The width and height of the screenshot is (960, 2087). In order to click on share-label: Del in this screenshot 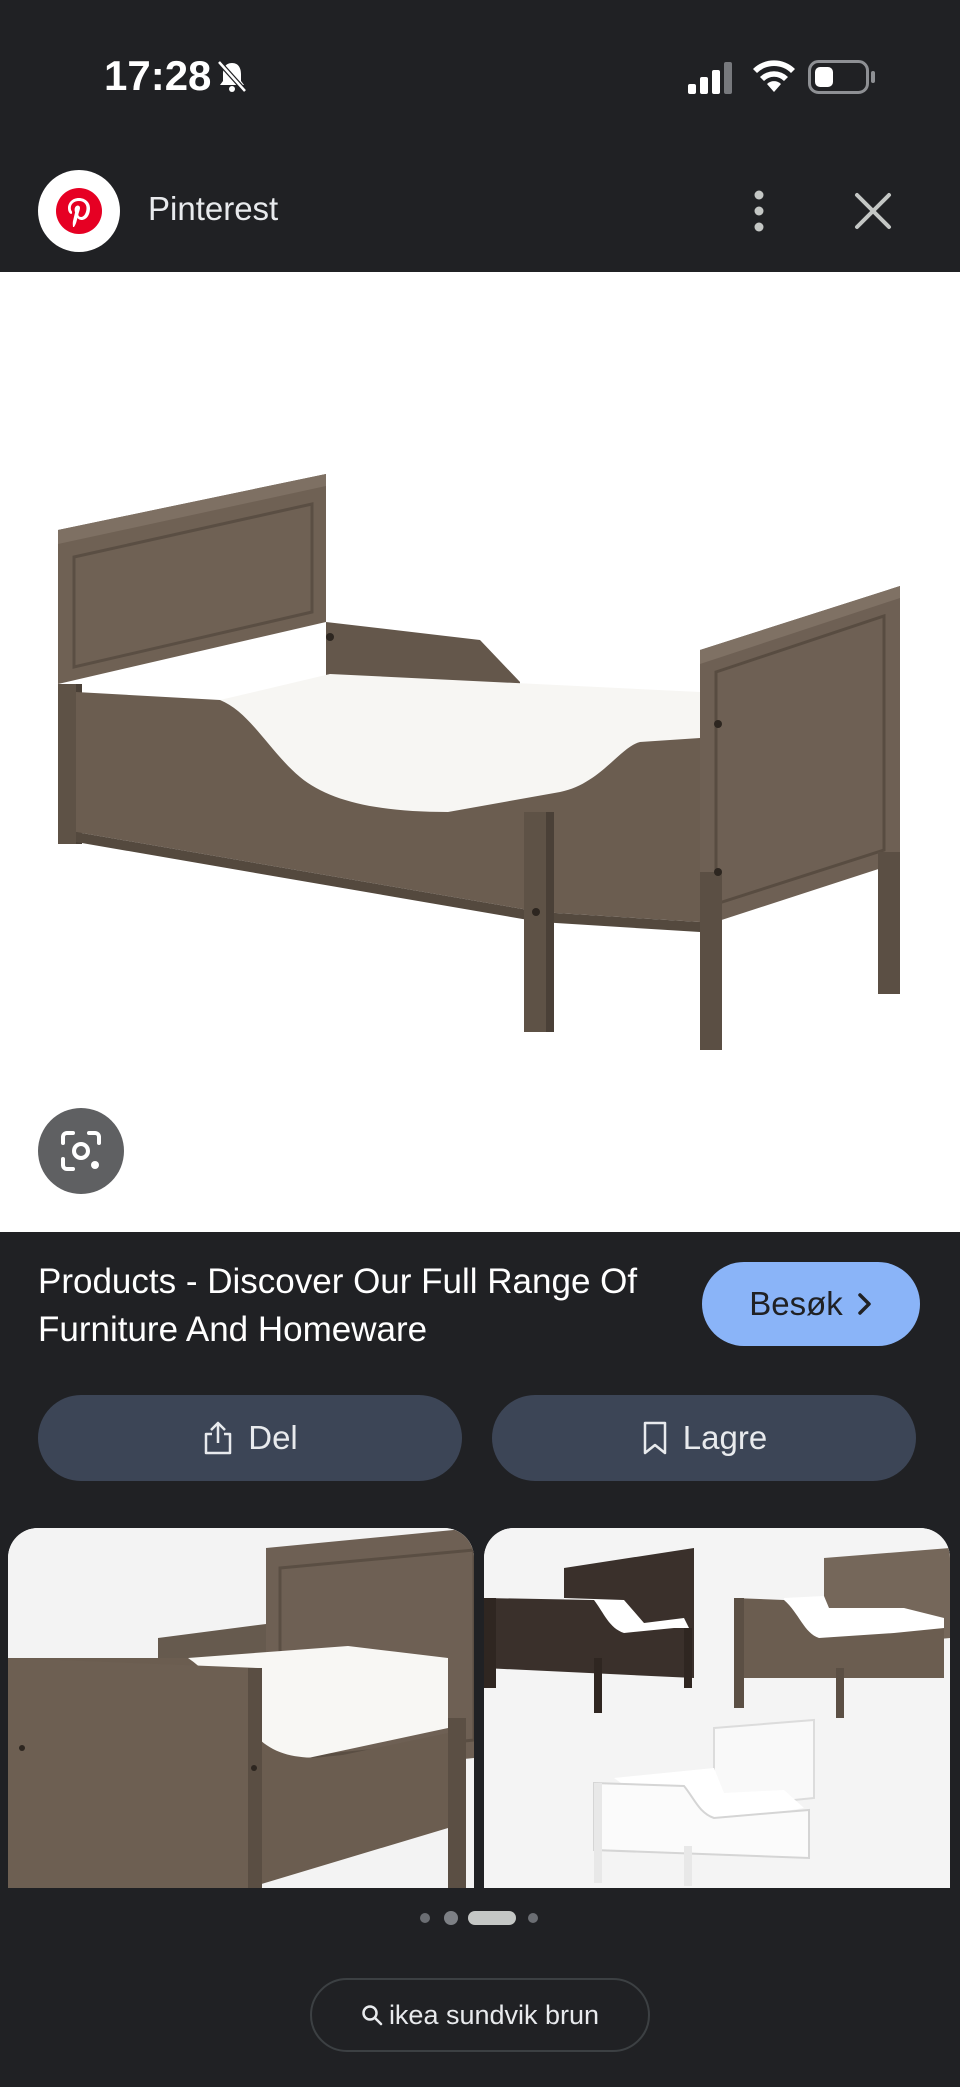, I will do `click(273, 1437)`.